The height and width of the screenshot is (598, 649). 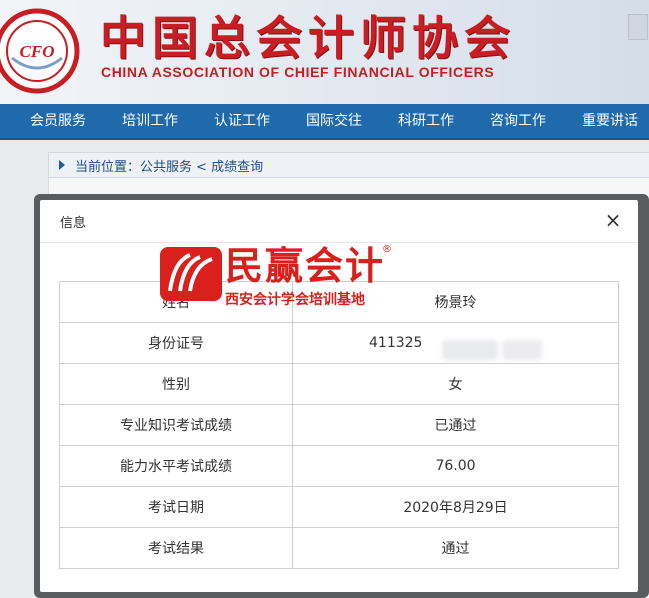 What do you see at coordinates (242, 121) in the screenshot?
I see `nav-item-certification: 认证工作` at bounding box center [242, 121].